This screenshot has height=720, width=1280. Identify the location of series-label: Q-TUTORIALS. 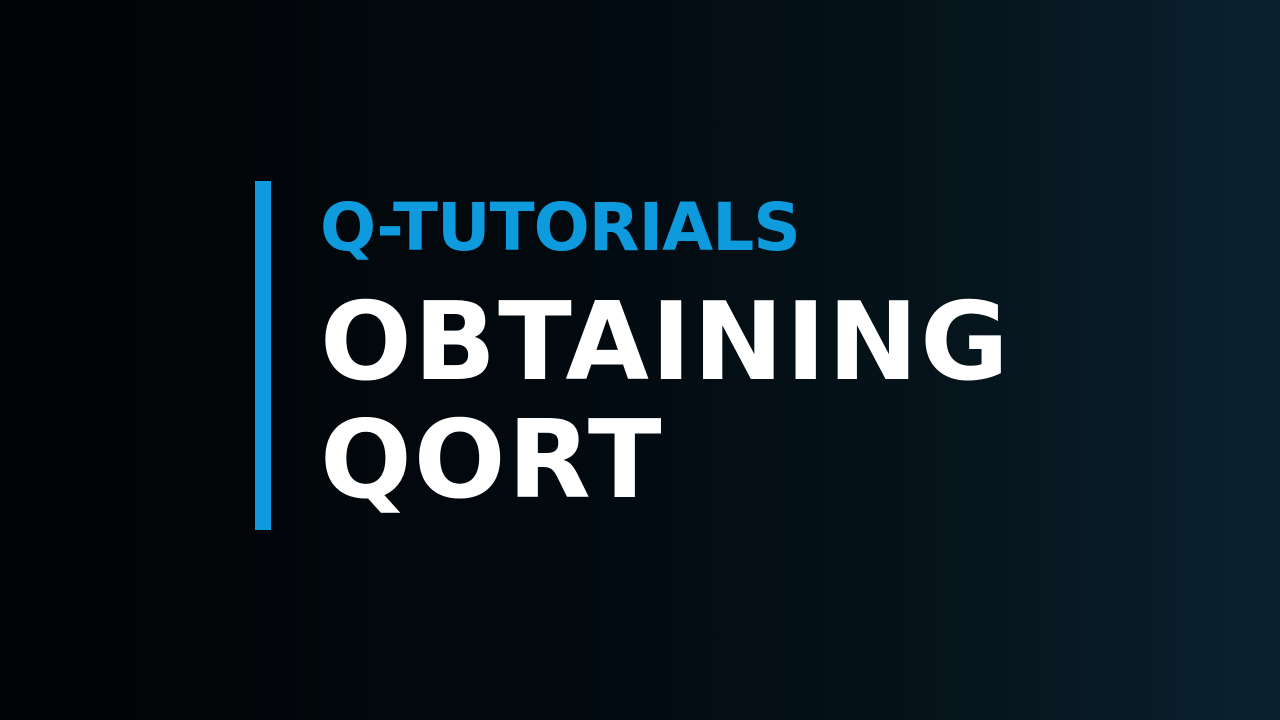
(560, 227).